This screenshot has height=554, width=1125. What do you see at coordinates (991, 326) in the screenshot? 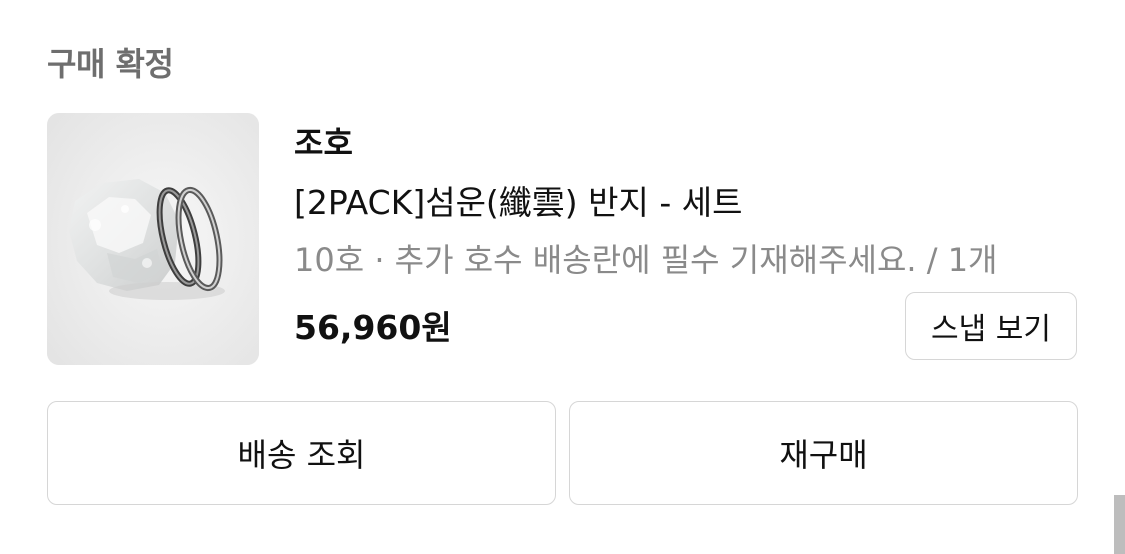
I see `snap-view-button: 스냅 보기` at bounding box center [991, 326].